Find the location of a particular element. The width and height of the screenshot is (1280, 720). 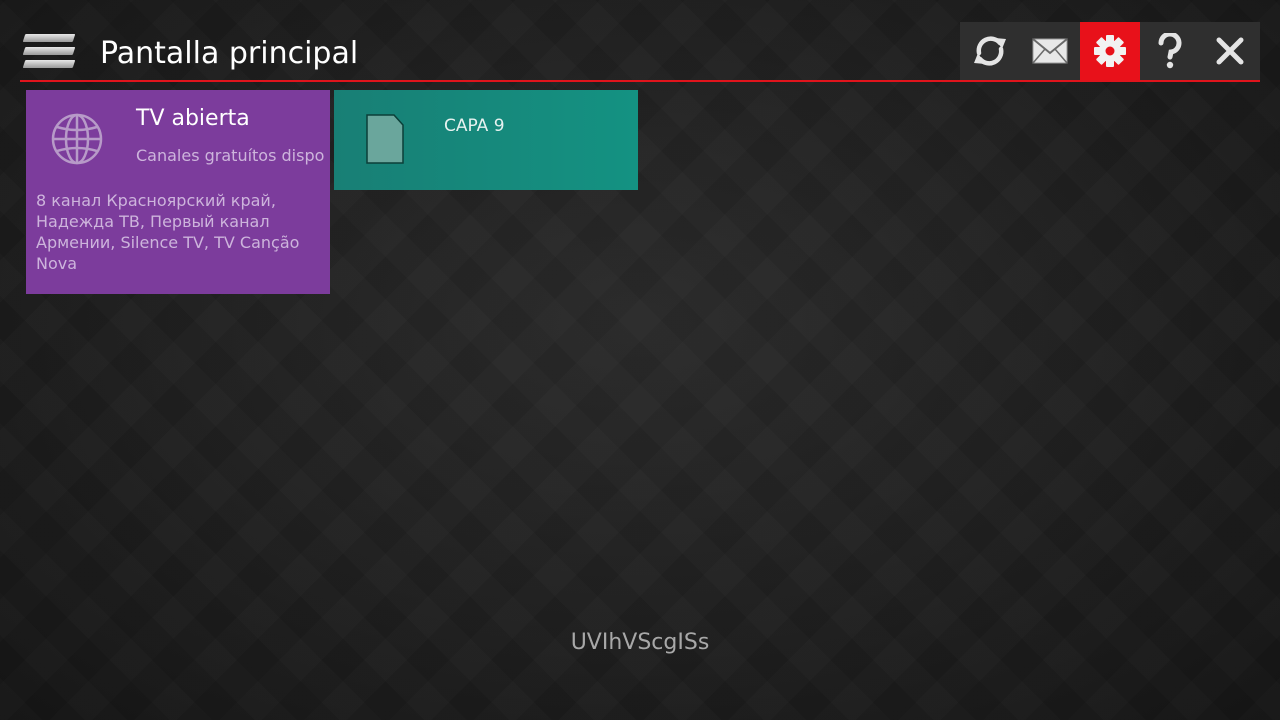

hamburger-menu-icon is located at coordinates (49, 52).